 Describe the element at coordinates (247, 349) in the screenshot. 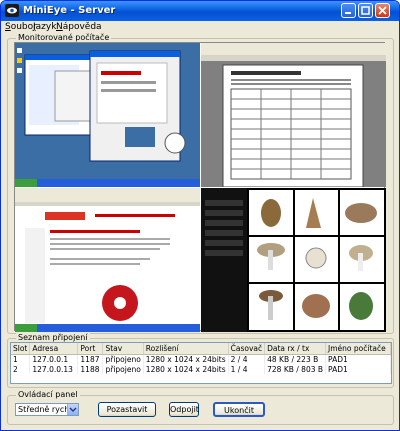

I see `column-header-timer: Časovač` at that location.